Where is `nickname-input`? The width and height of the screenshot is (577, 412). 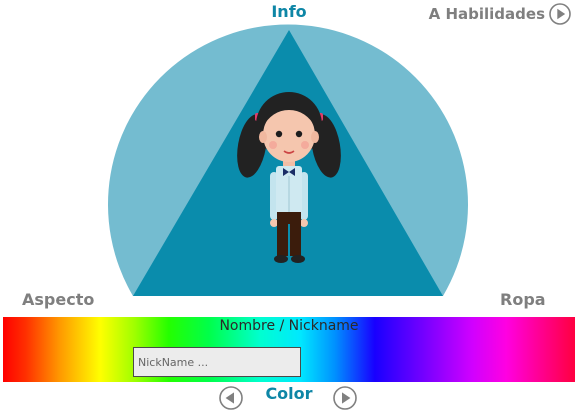
nickname-input is located at coordinates (217, 362).